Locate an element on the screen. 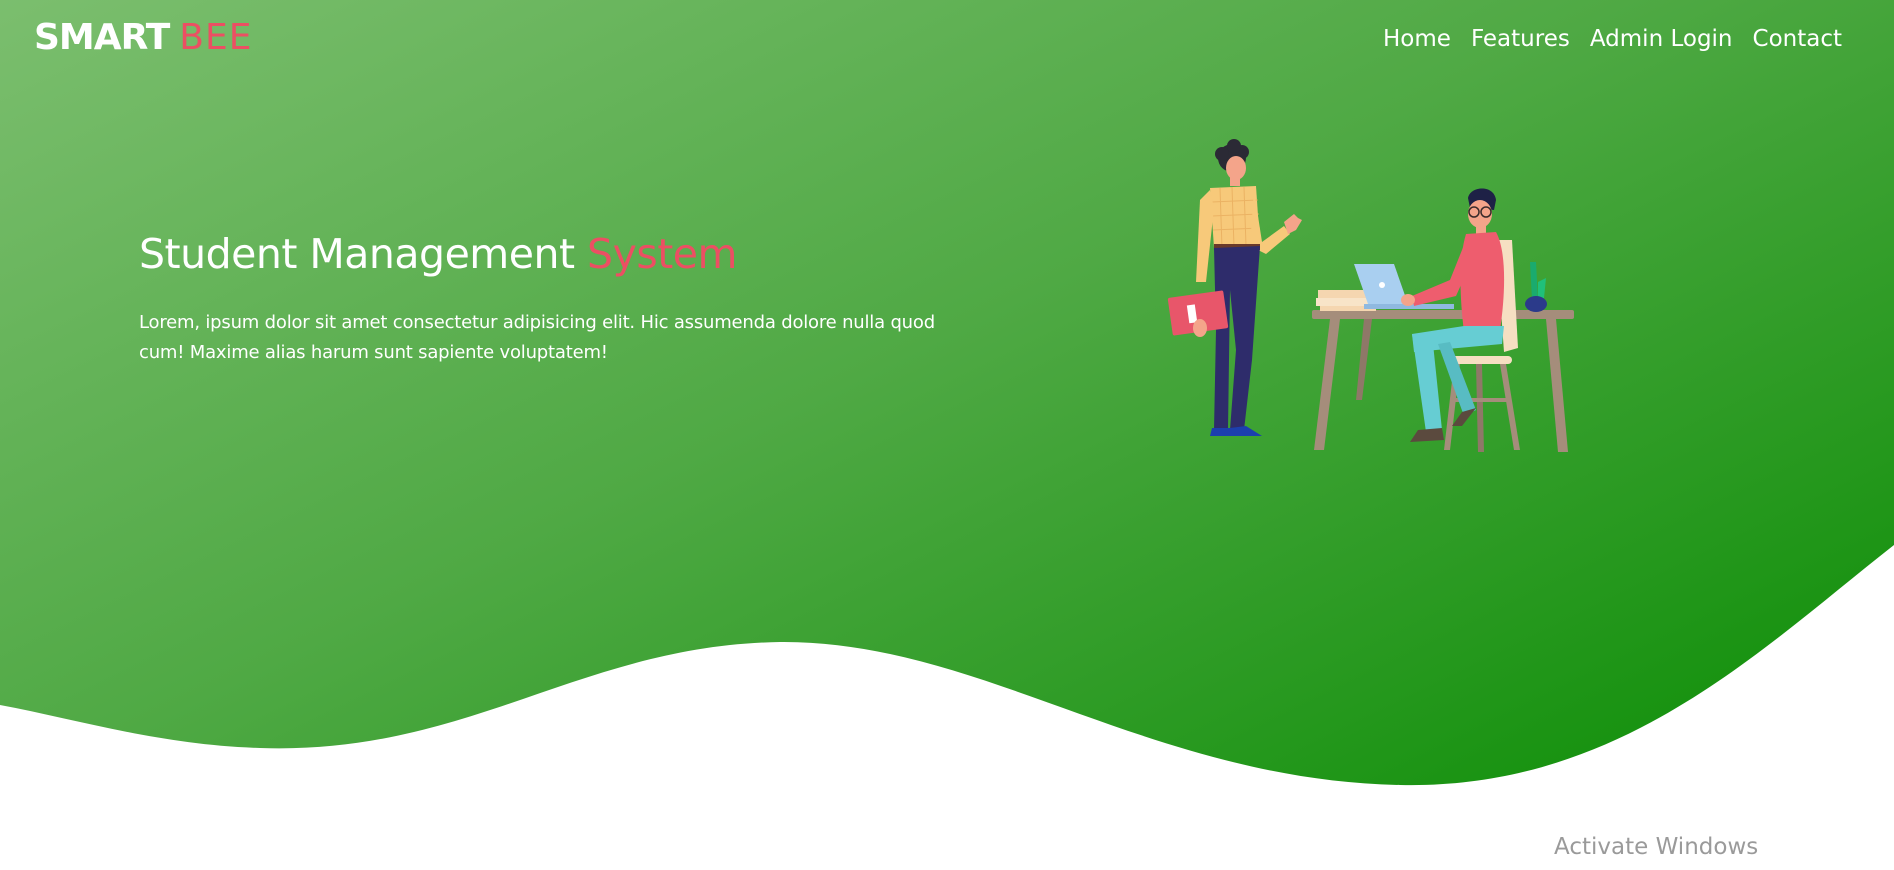 The width and height of the screenshot is (1894, 870). nav-contact-link: Contact is located at coordinates (1797, 39).